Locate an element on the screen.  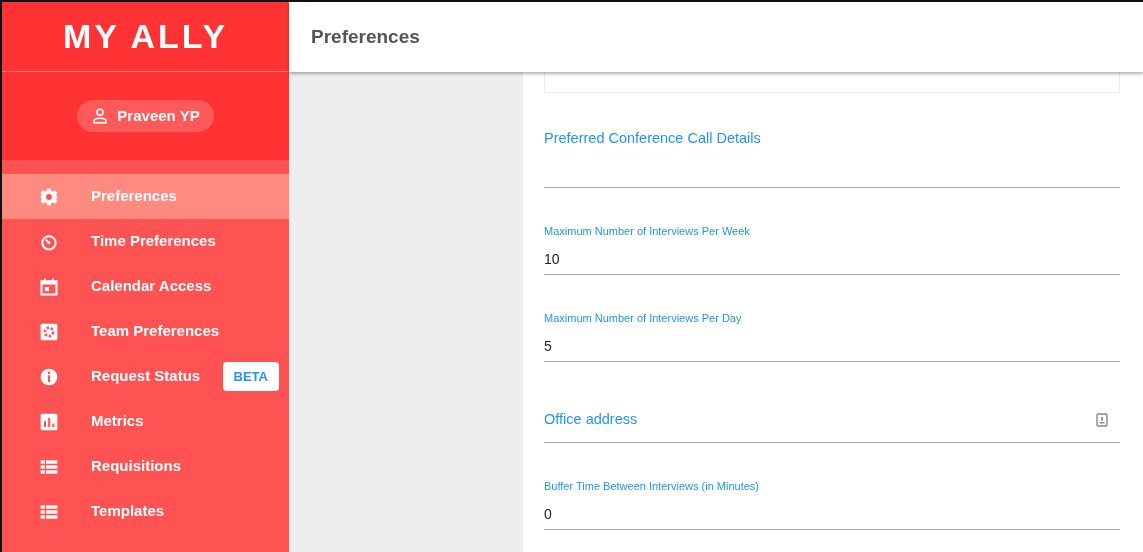
field-label: Buffer Time Between Interviews (in Minutes) is located at coordinates (652, 486).